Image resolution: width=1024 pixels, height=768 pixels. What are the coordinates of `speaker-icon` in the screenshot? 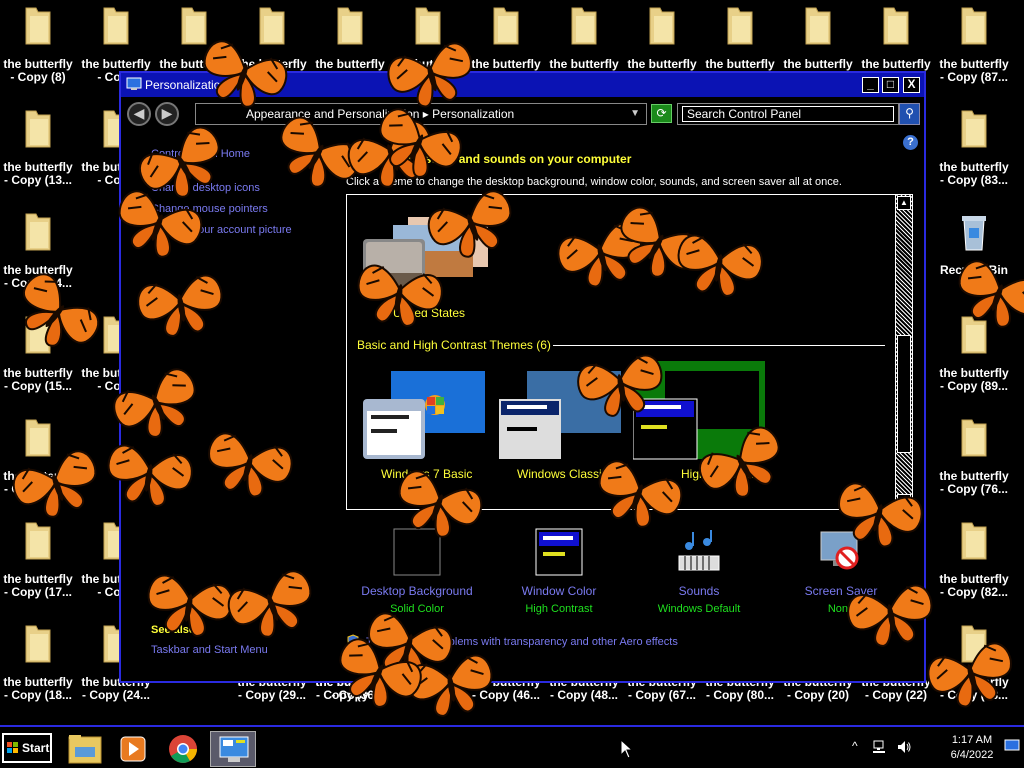 It's located at (904, 747).